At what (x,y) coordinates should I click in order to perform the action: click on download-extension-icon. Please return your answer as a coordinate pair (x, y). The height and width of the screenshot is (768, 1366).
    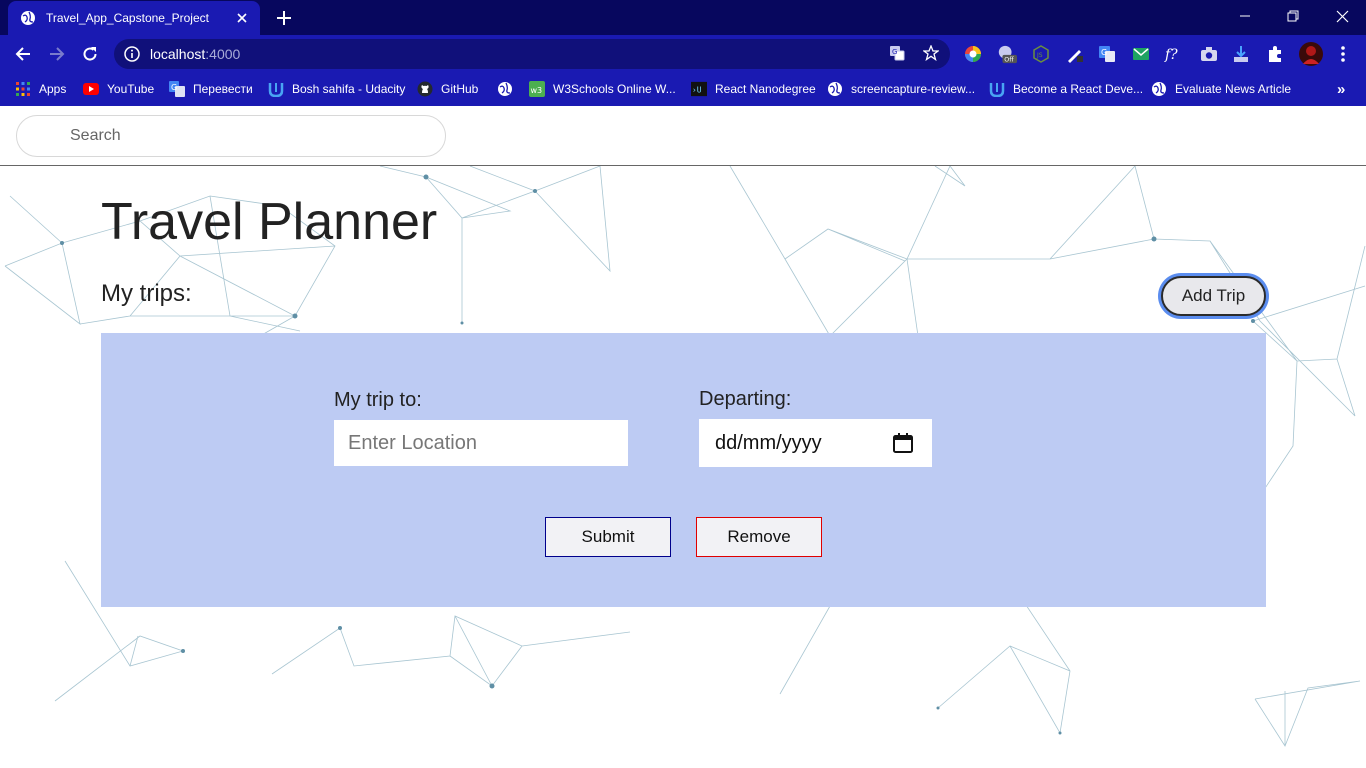
    Looking at the image, I should click on (1241, 54).